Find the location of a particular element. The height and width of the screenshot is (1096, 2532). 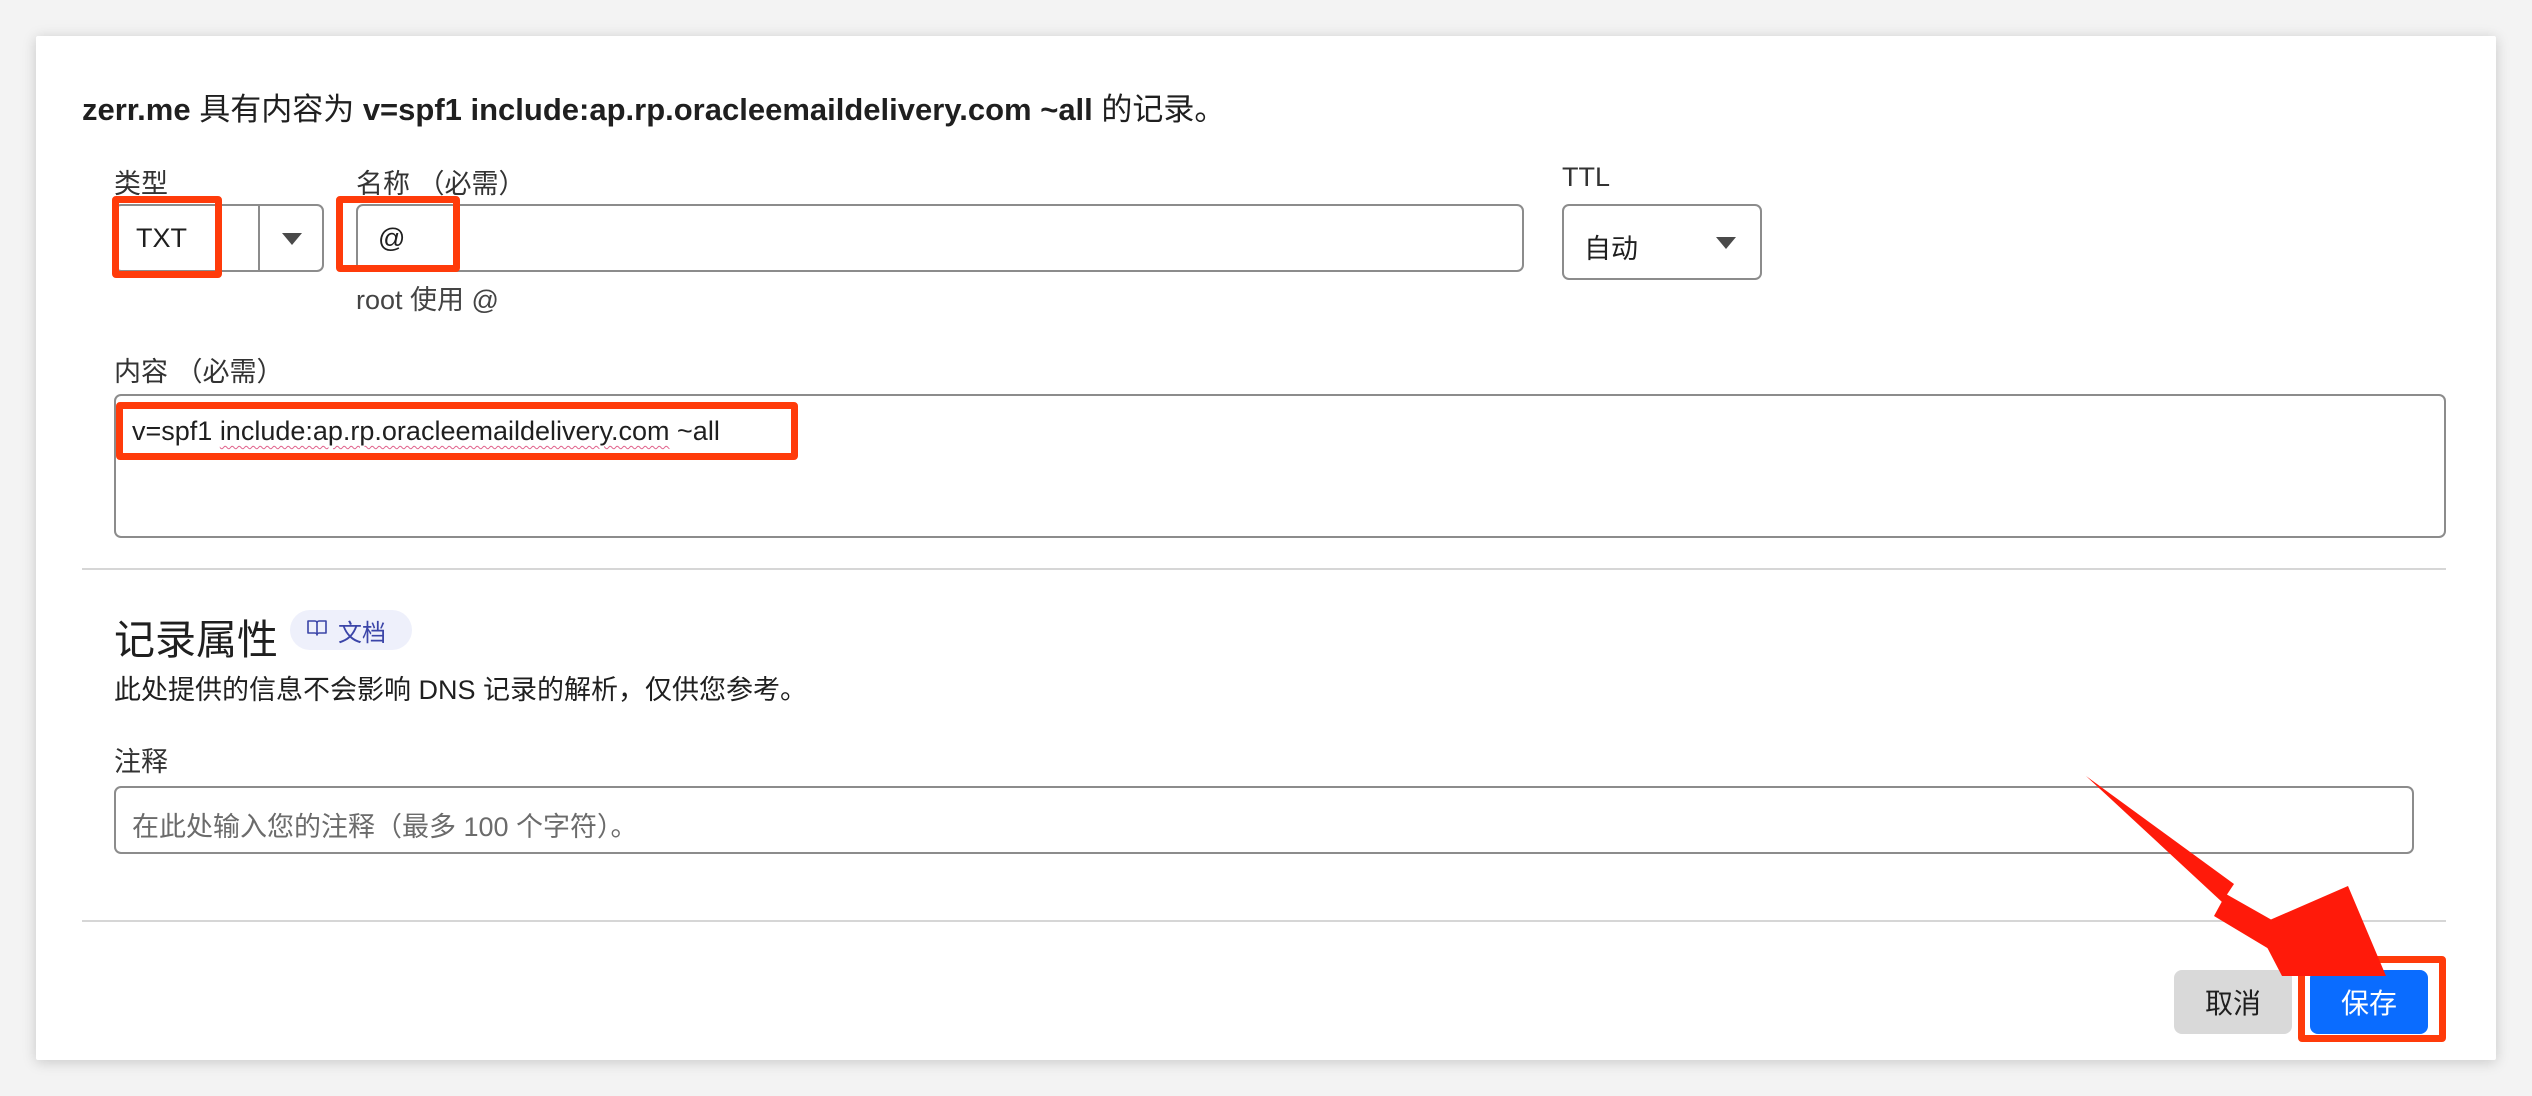

docs-link: 文档 is located at coordinates (351, 630).